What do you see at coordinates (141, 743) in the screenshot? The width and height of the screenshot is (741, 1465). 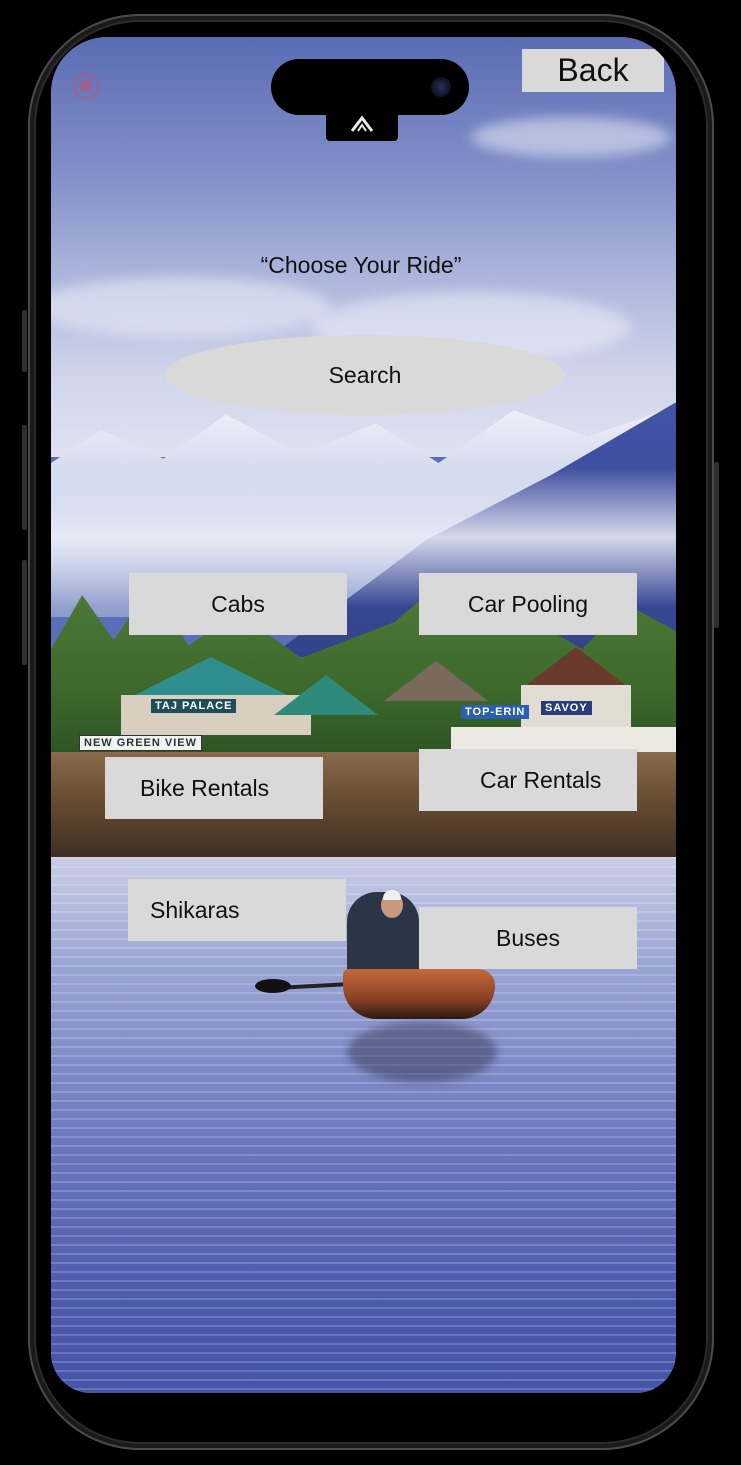 I see `sign-new-green-view: NEW GREEN VIEW` at bounding box center [141, 743].